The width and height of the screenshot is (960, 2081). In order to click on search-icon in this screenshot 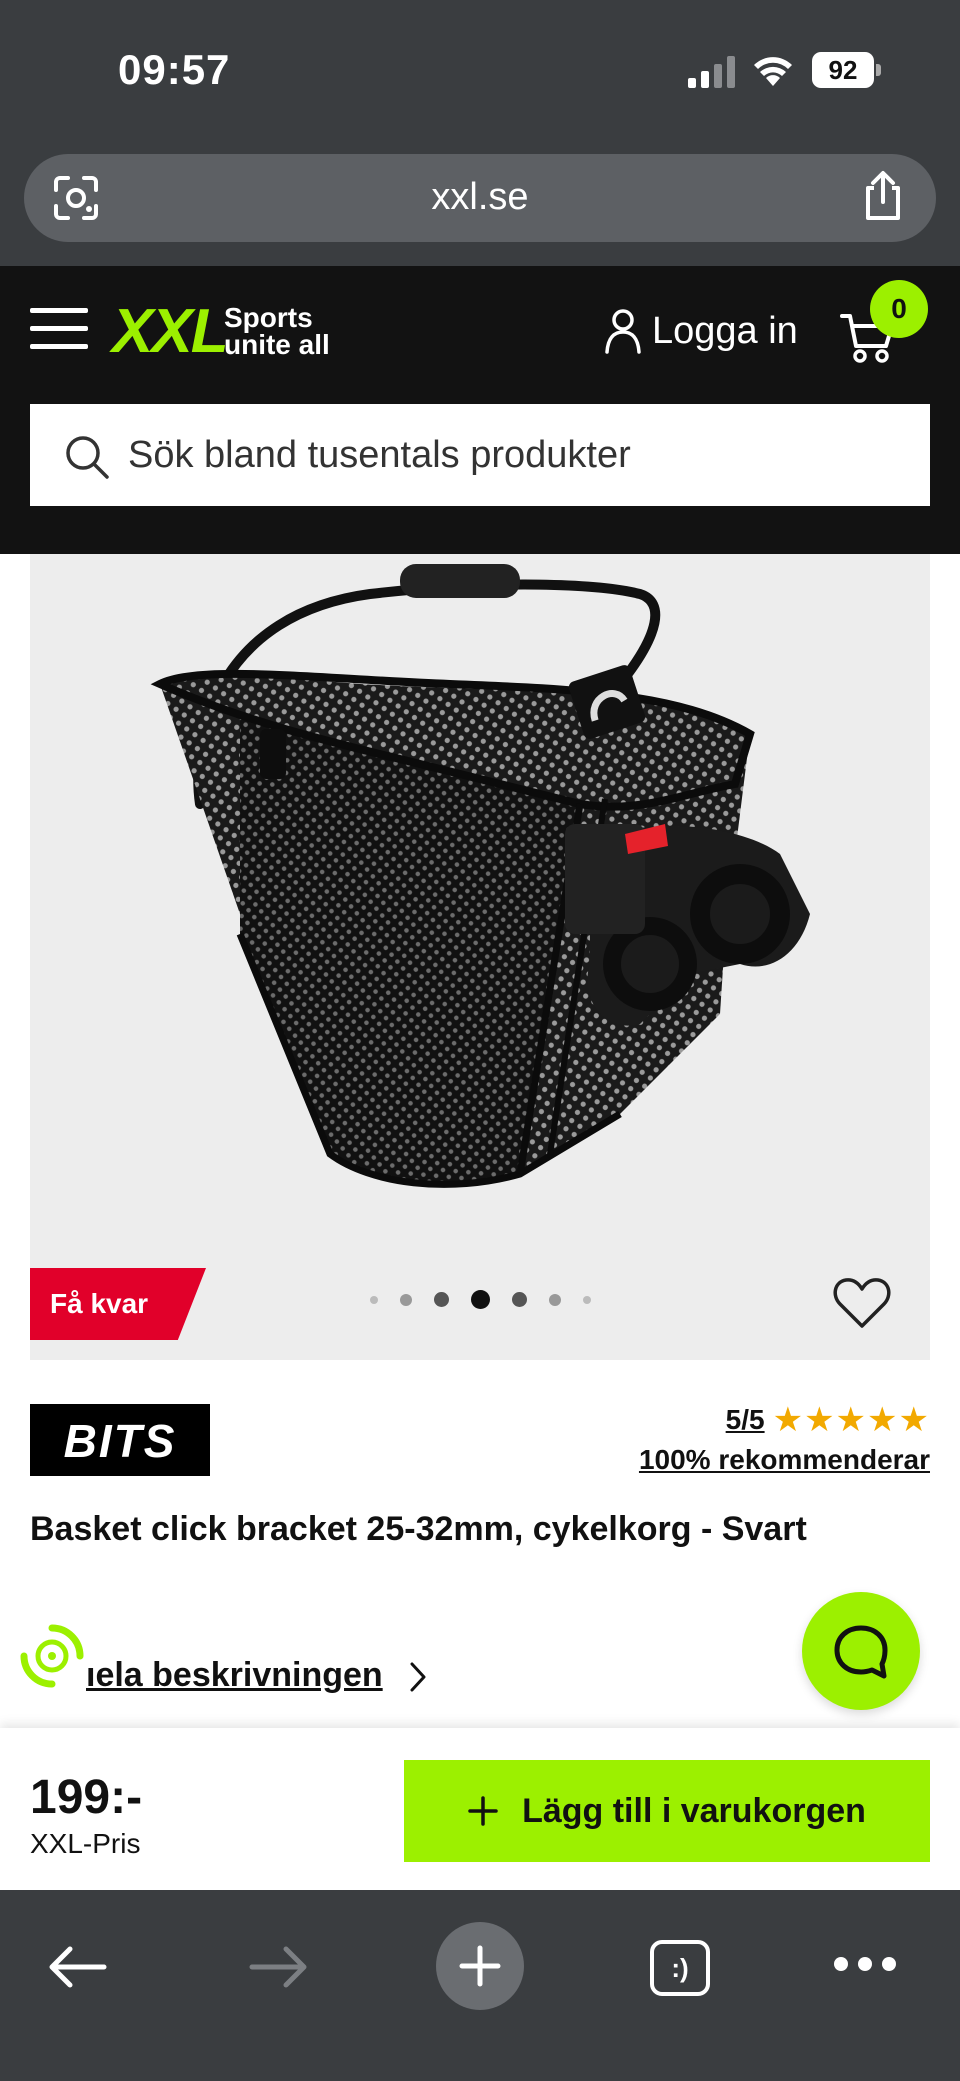, I will do `click(87, 457)`.